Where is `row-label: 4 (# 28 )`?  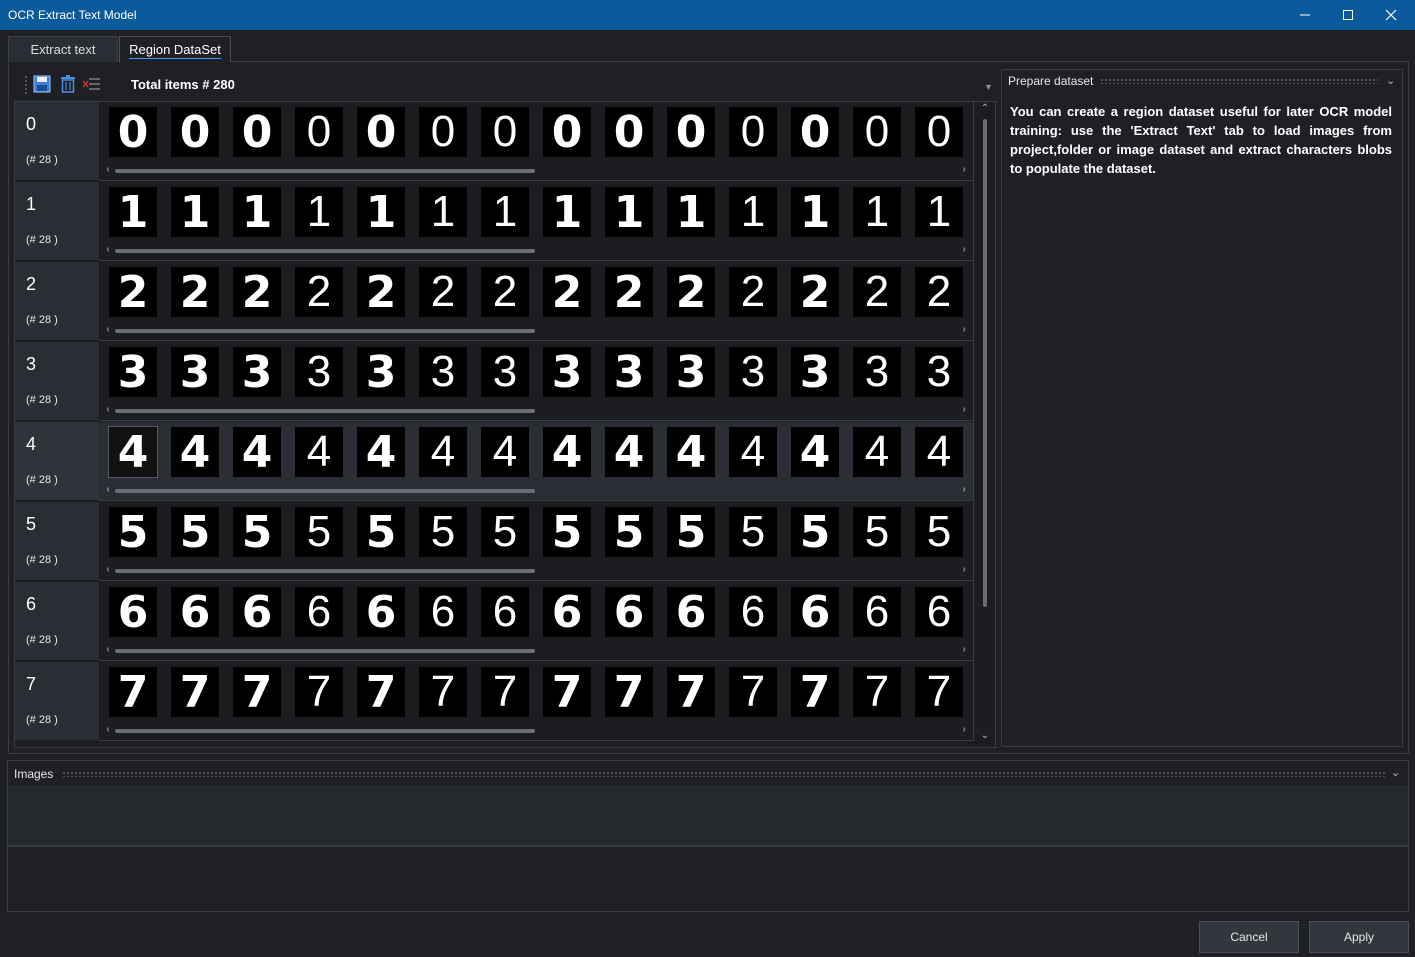 row-label: 4 (# 28 ) is located at coordinates (57, 461).